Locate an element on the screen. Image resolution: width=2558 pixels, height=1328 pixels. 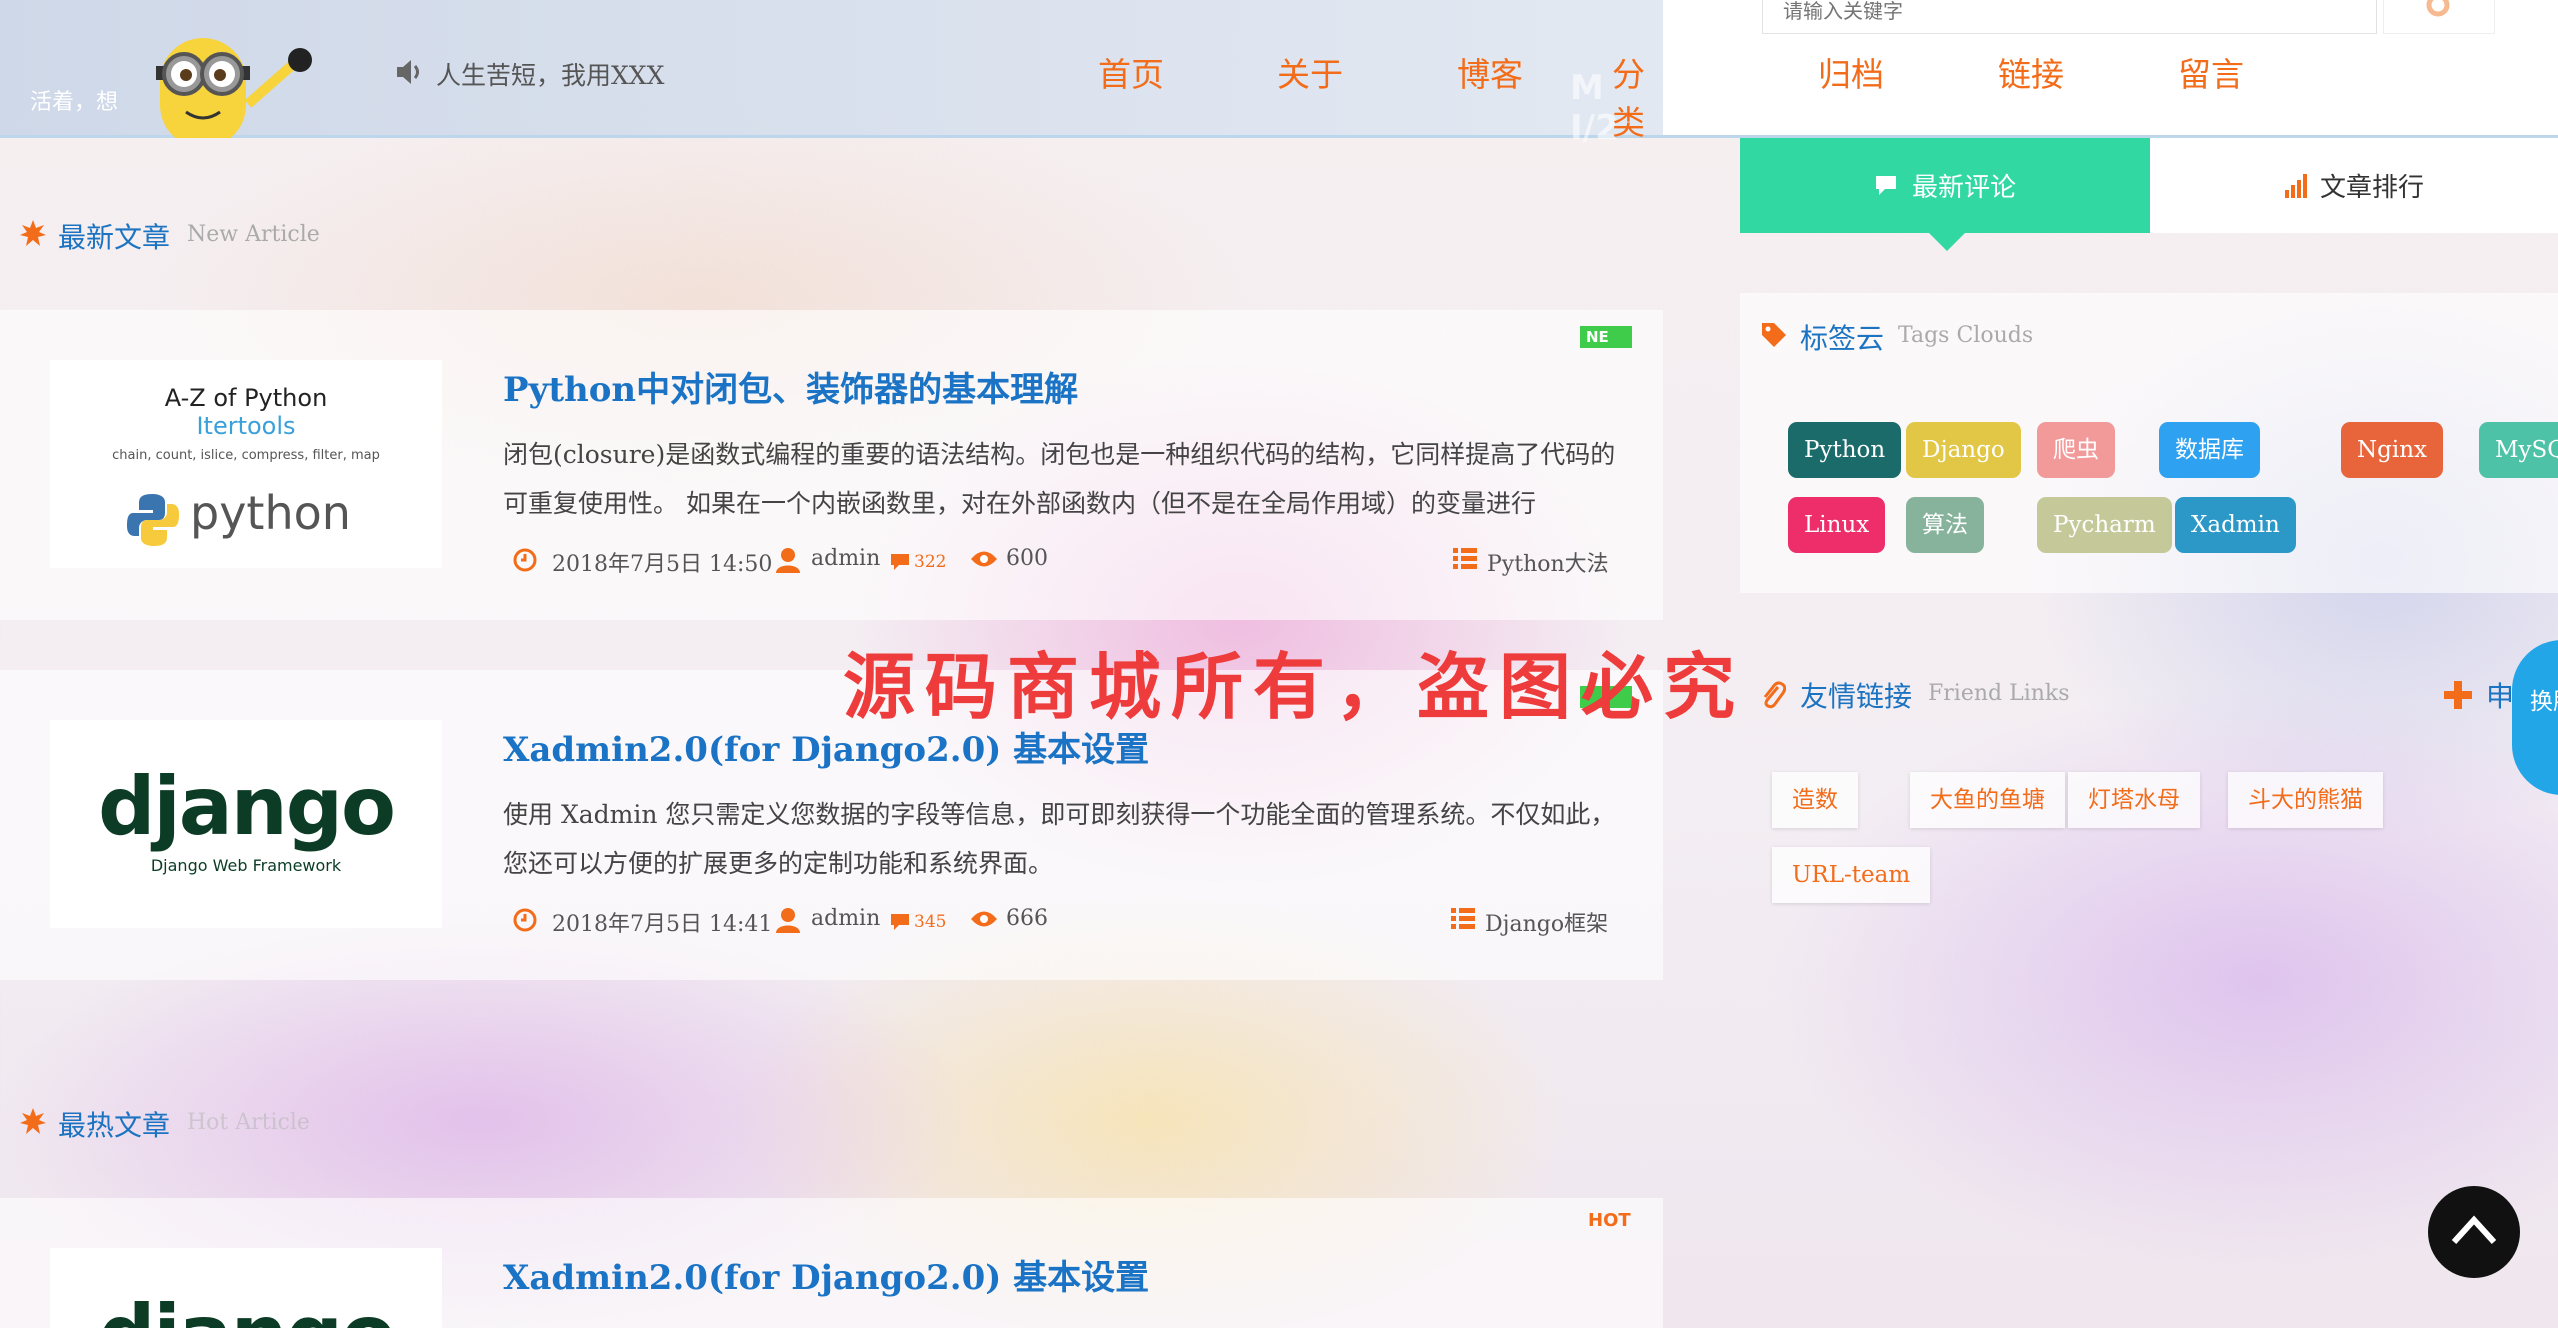
article-title: Python中对闭包、装饰器的基本理解 is located at coordinates (790, 386).